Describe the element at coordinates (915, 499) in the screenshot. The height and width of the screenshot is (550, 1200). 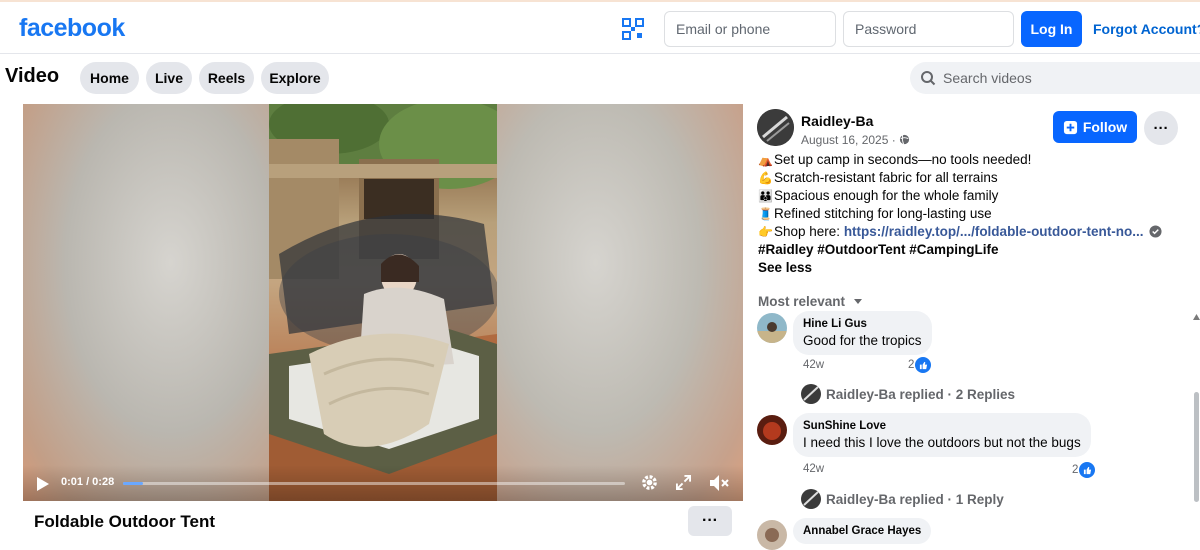
I see `replies-text: Raidley-Ba replied · 1 Reply` at that location.